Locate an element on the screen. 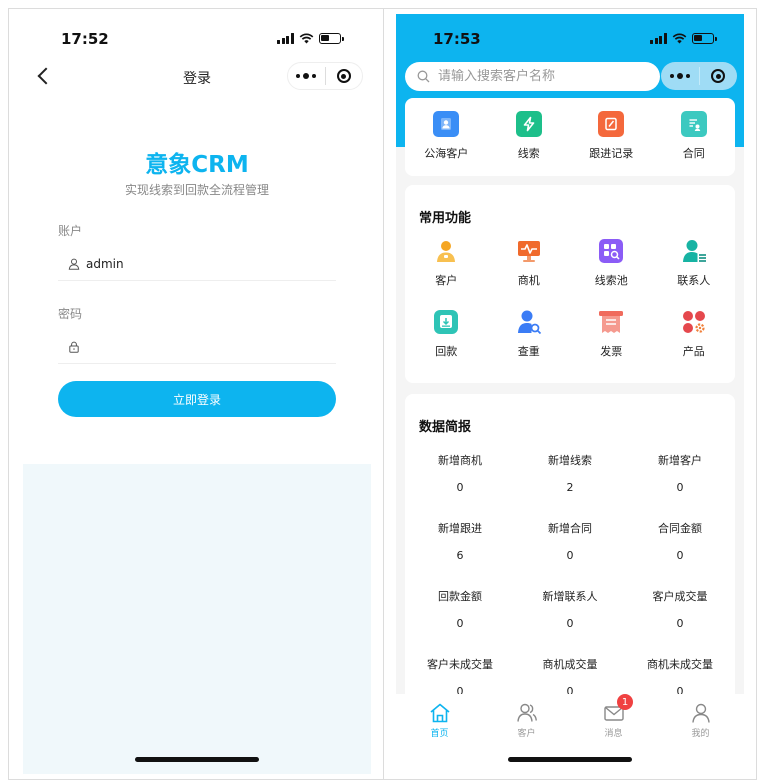 This screenshot has height=782, width=765. tab-bar: 首页 客户 1 消息 我的 is located at coordinates (570, 734).